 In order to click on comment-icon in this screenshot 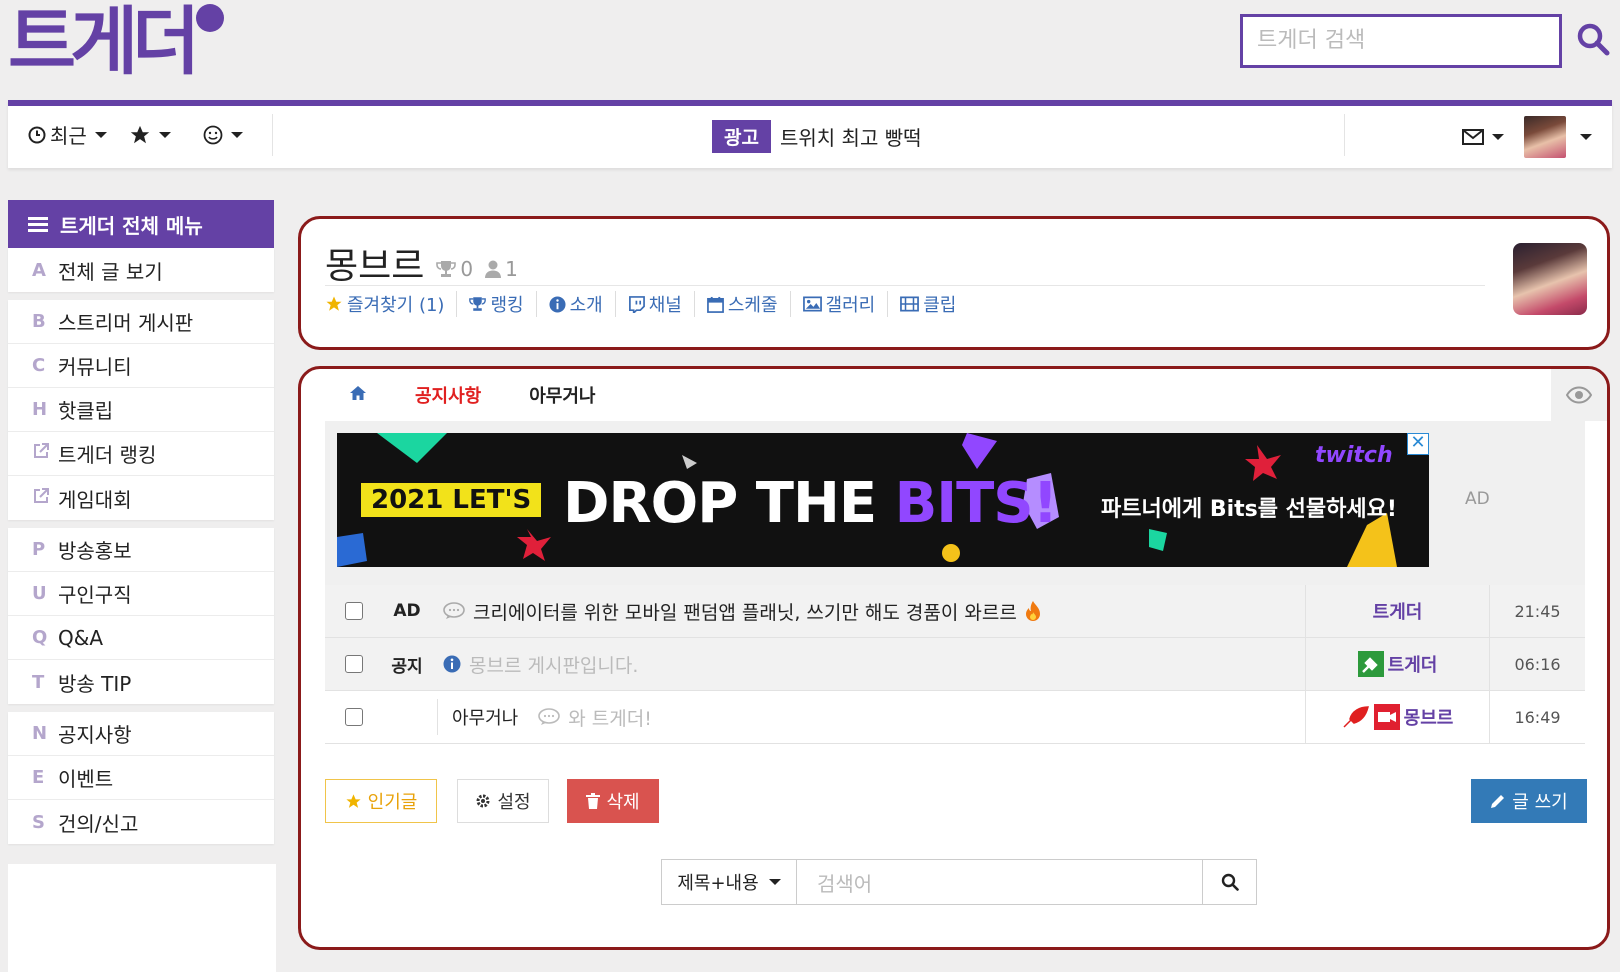, I will do `click(549, 716)`.